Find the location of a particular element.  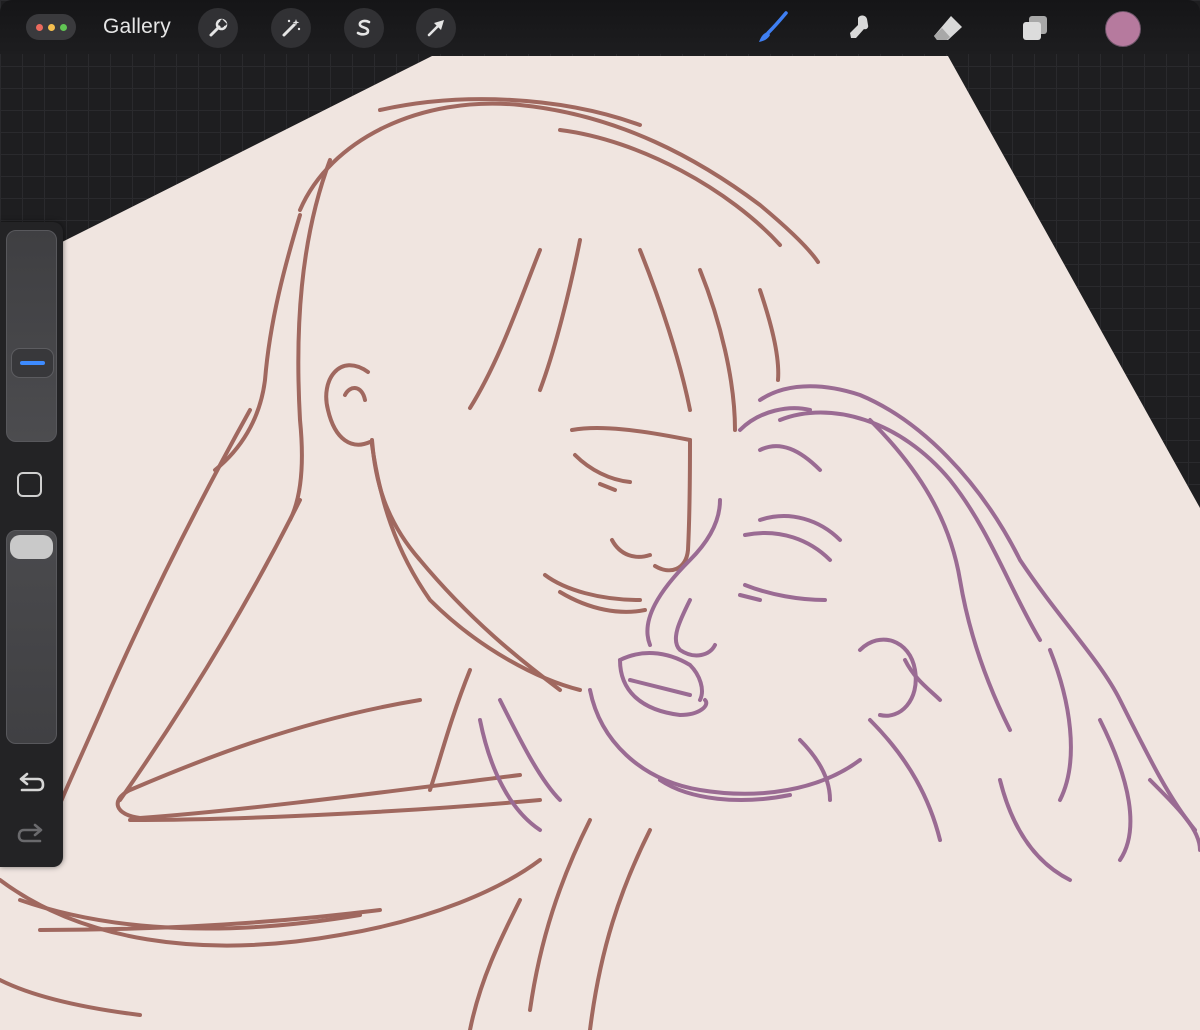

redo-button is located at coordinates (31, 834).